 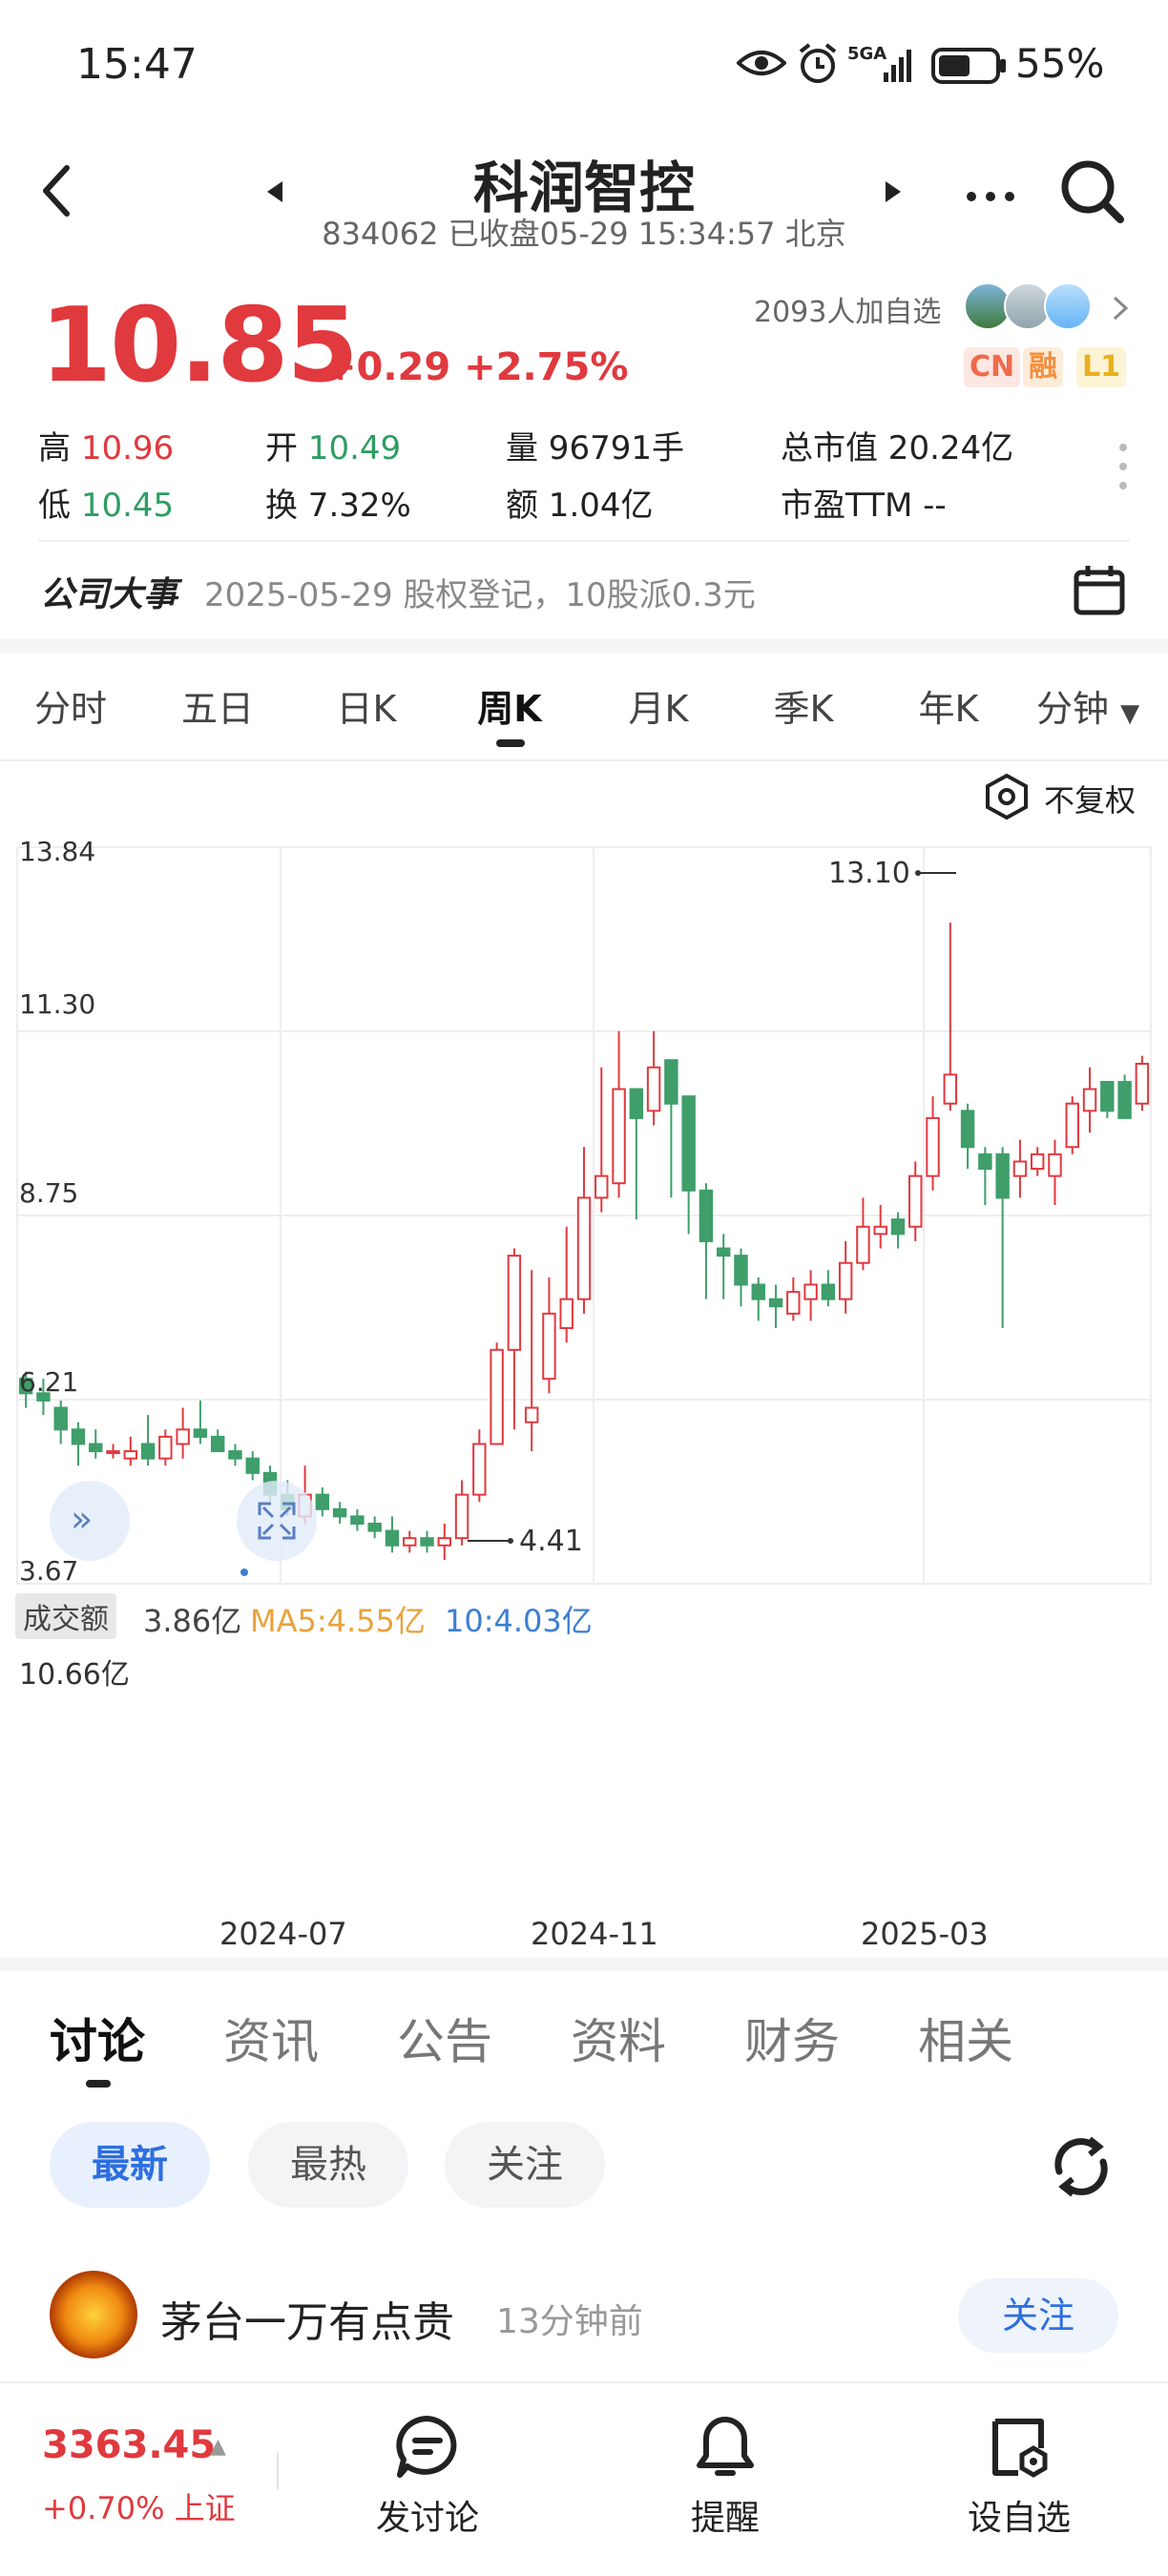 I want to click on follow-button: 关注, so click(x=1038, y=2315).